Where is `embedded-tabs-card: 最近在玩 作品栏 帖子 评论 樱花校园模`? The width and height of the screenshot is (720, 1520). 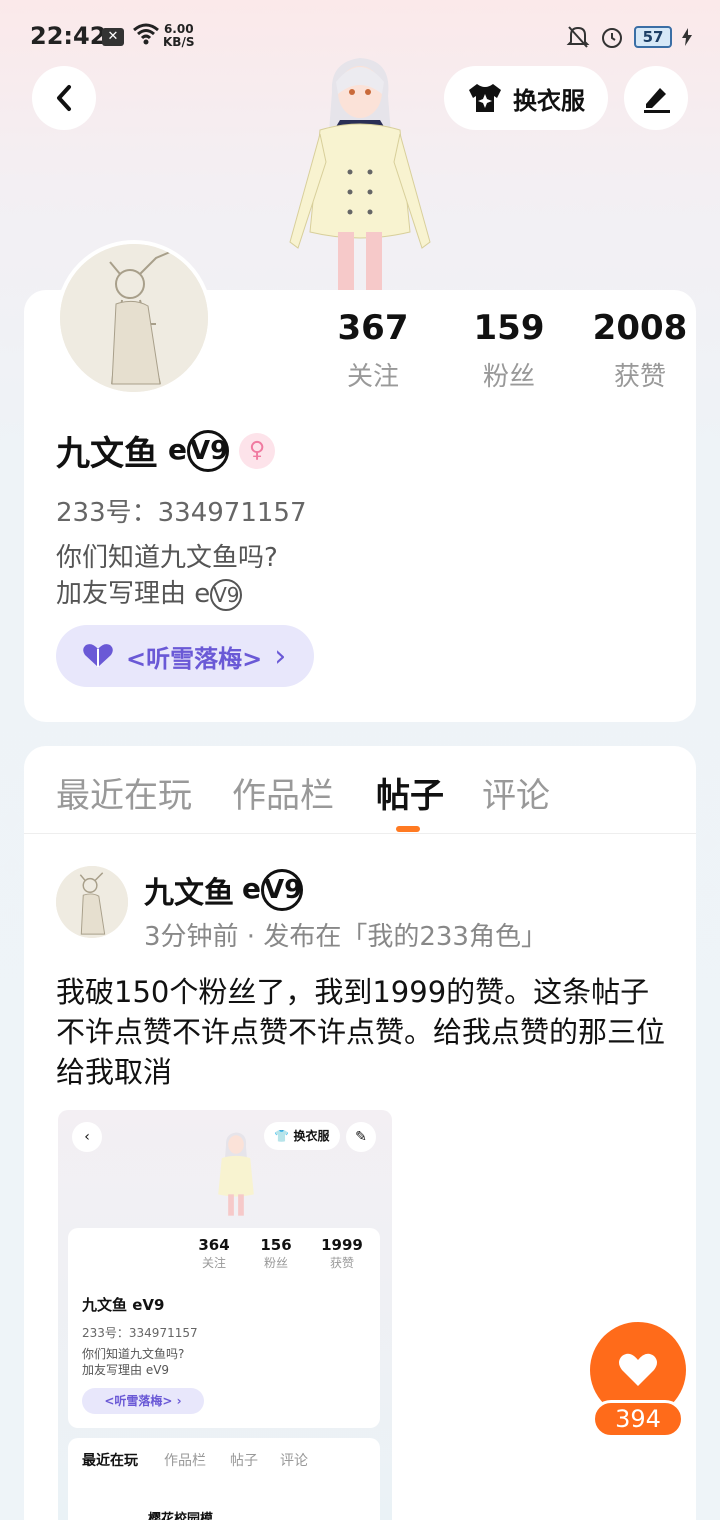
embedded-tabs-card: 最近在玩 作品栏 帖子 评论 樱花校园模 is located at coordinates (224, 1479).